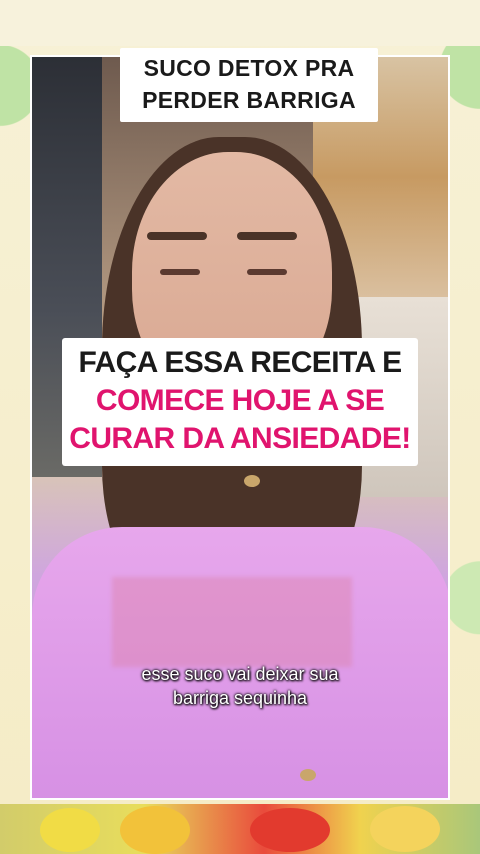 The height and width of the screenshot is (854, 480). What do you see at coordinates (240, 362) in the screenshot?
I see `headline-line-1: FAÇA ESSA RECEITA E` at bounding box center [240, 362].